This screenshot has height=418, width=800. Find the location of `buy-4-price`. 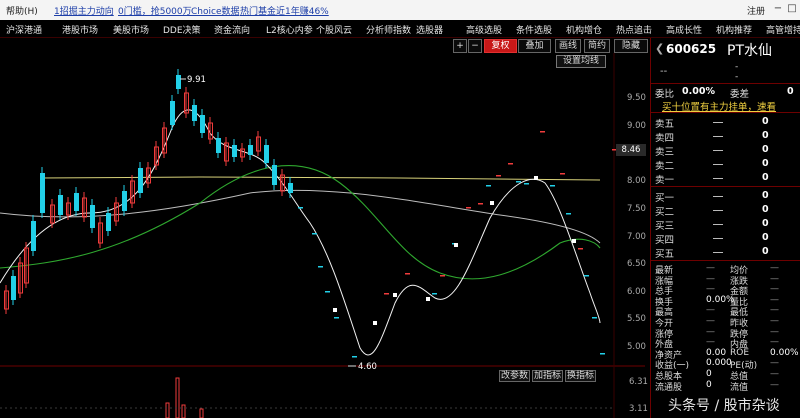

buy-4-price is located at coordinates (718, 238).